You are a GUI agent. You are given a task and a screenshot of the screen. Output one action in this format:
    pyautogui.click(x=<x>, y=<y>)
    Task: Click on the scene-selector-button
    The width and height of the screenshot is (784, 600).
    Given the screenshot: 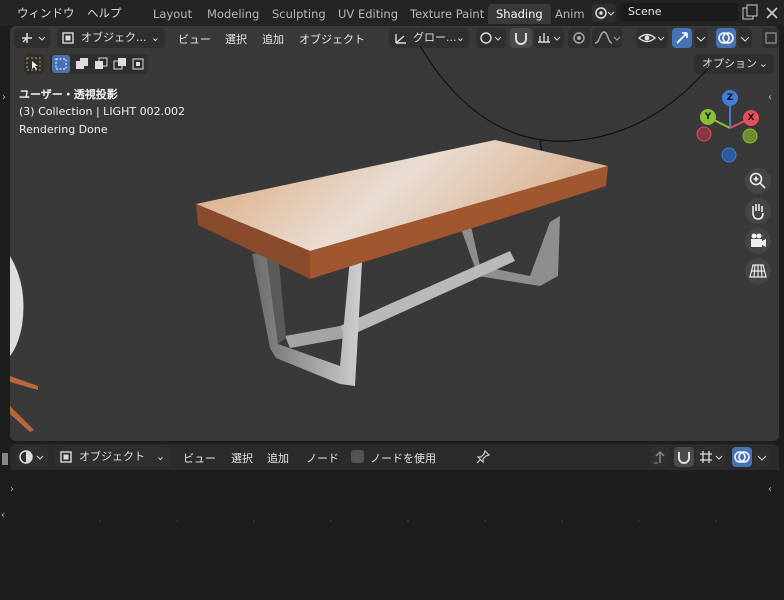 What is the action you would take?
    pyautogui.click(x=604, y=13)
    